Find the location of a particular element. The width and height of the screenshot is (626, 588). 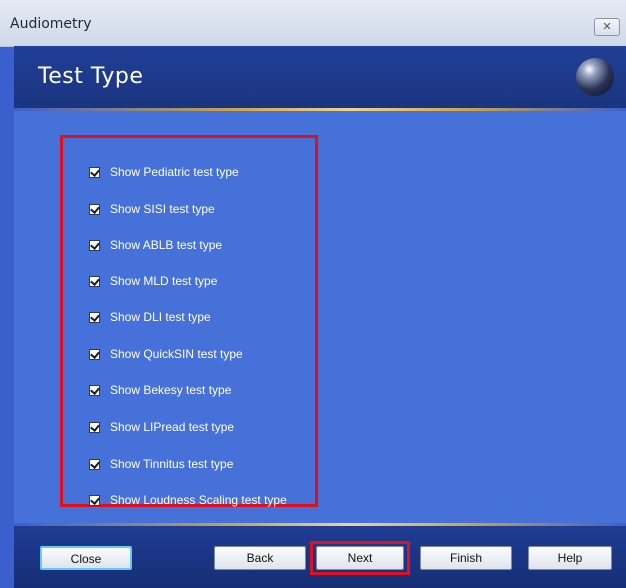

option-loudness-scaling: Show Loudness Scaling test type is located at coordinates (188, 500).